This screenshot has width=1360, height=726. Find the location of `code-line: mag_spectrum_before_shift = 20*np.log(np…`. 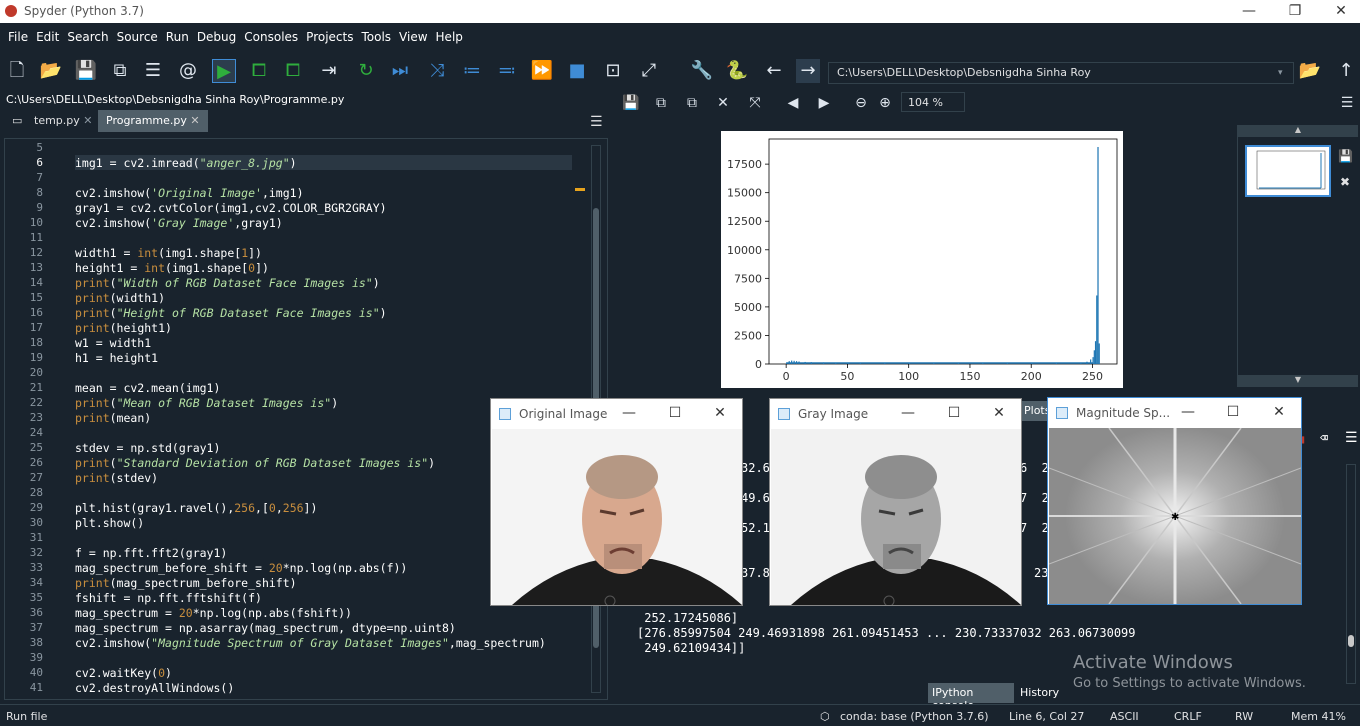

code-line: mag_spectrum_before_shift = 20*np.log(np… is located at coordinates (241, 568).